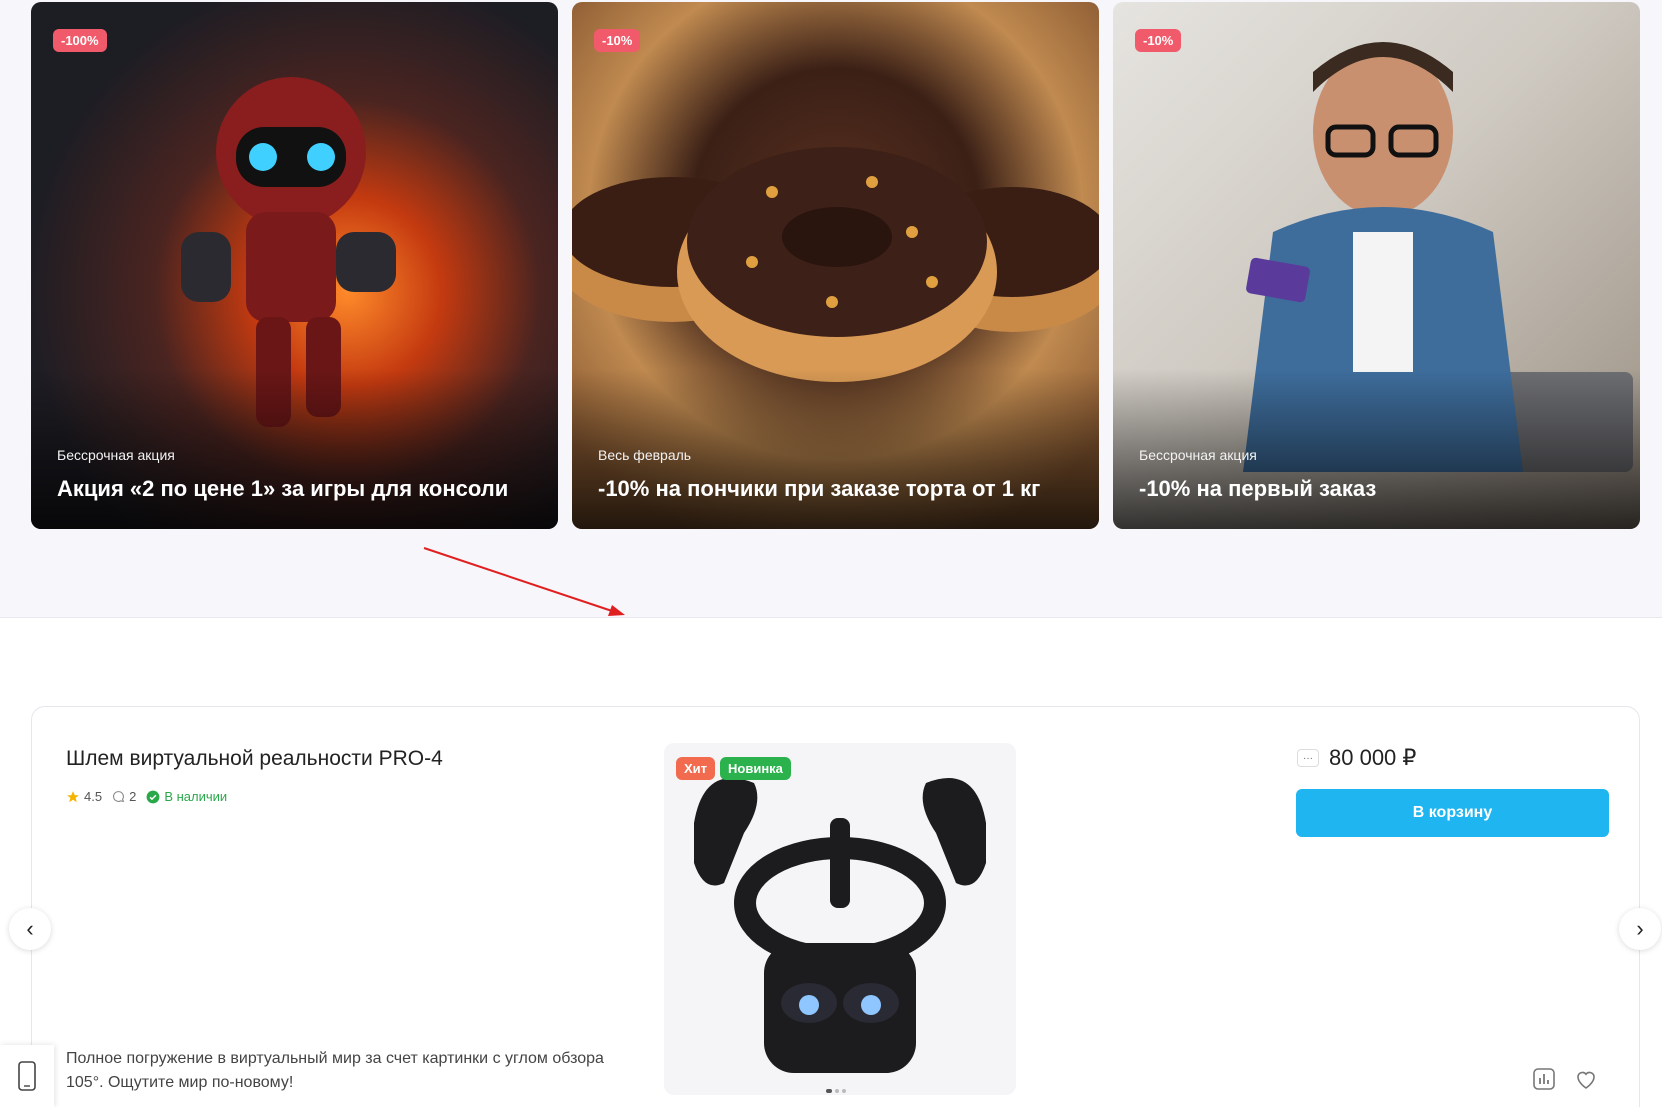 The image size is (1662, 1107). What do you see at coordinates (196, 796) in the screenshot?
I see `stock-label: В наличии` at bounding box center [196, 796].